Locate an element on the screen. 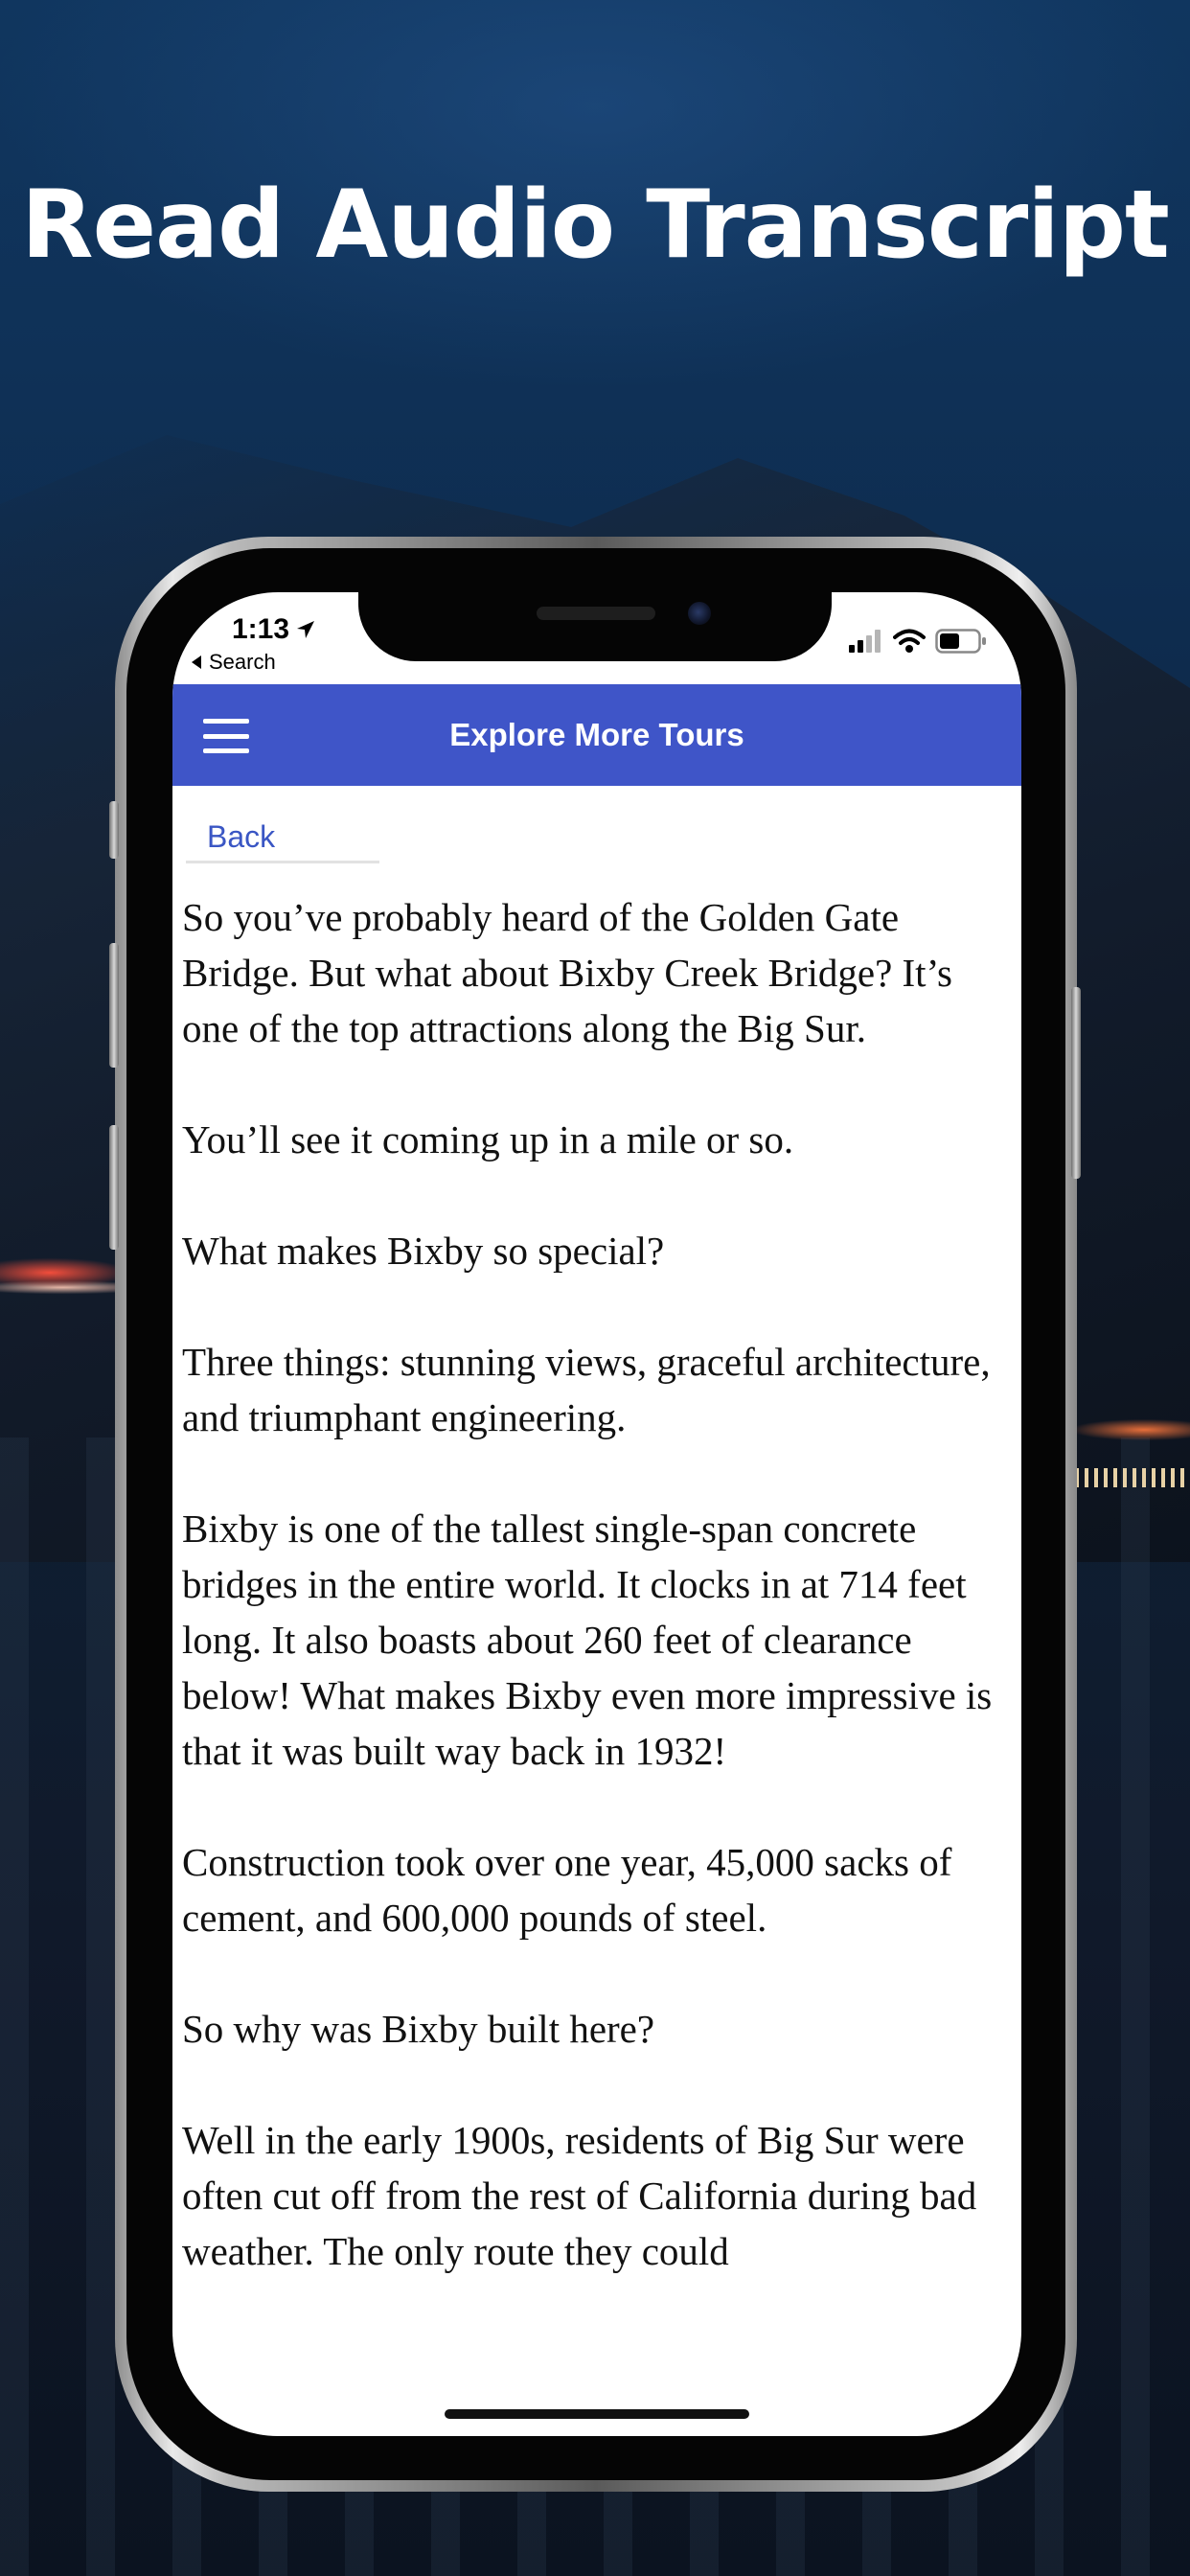 The width and height of the screenshot is (1190, 2576). promo-headline: Read Audio Transcript is located at coordinates (595, 225).